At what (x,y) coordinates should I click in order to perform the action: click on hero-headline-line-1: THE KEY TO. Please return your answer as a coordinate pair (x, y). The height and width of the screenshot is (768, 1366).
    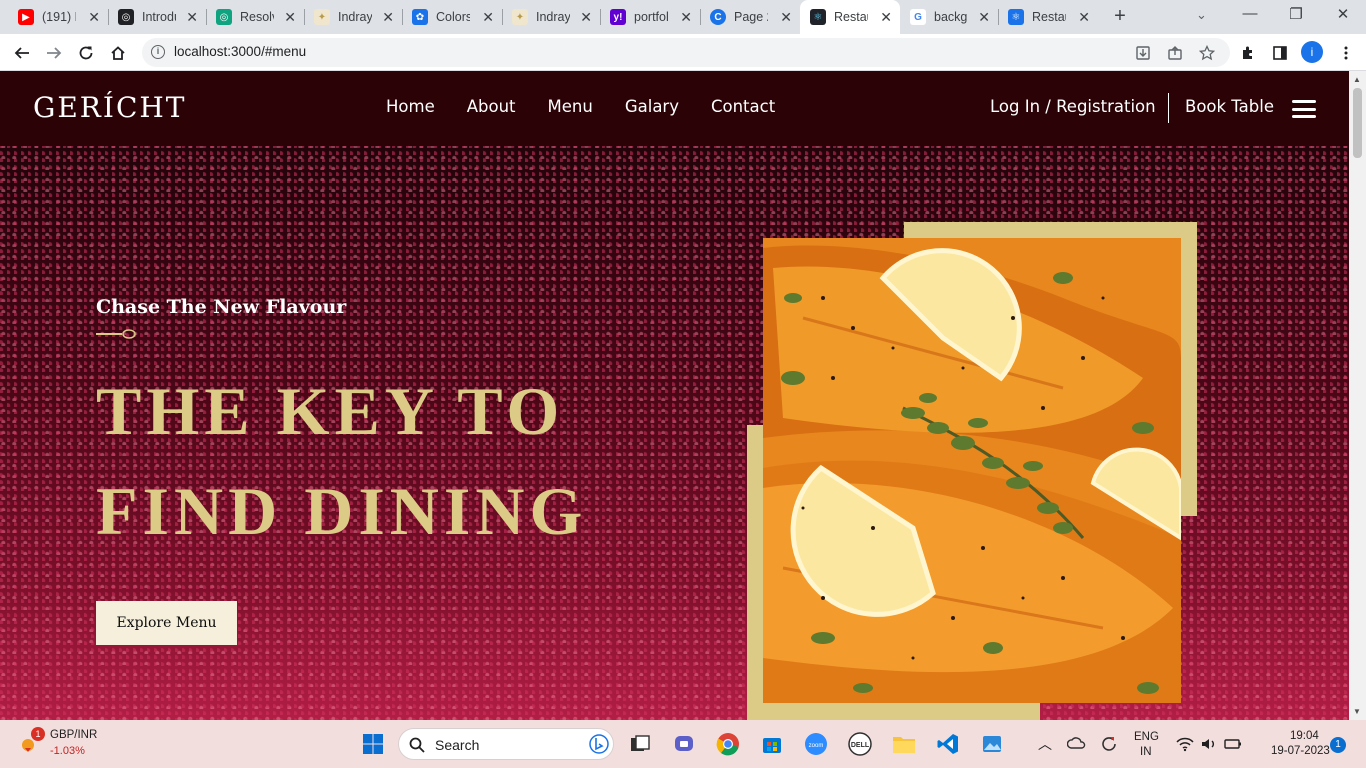
    Looking at the image, I should click on (330, 411).